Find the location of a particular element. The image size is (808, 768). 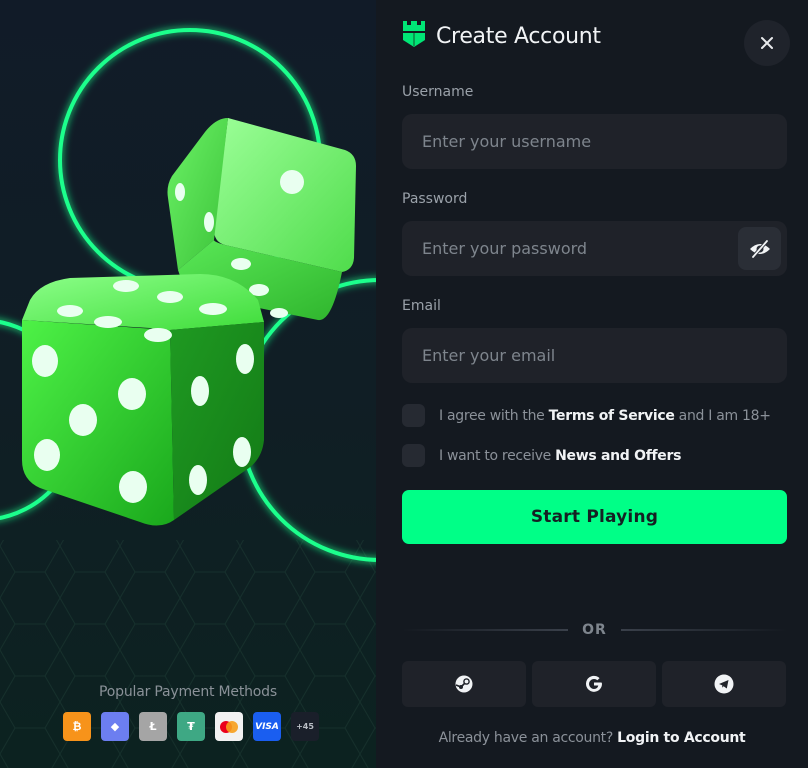

username-input is located at coordinates (594, 141).